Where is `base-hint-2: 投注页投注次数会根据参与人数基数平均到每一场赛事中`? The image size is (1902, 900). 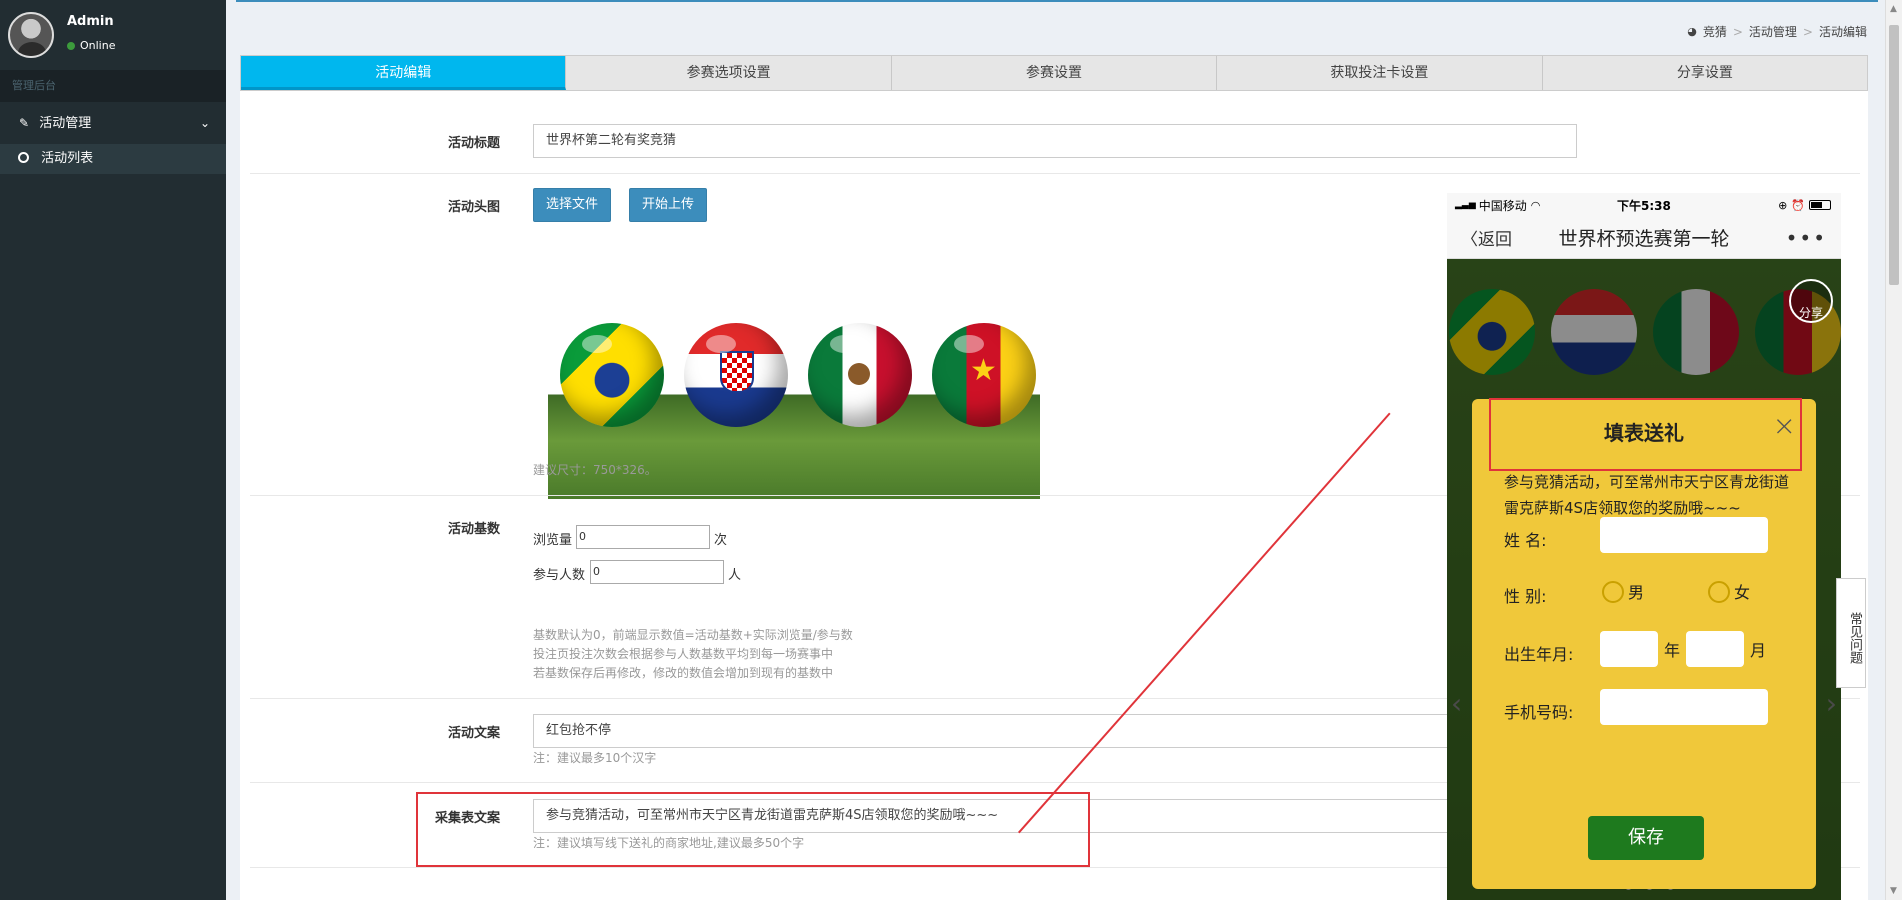
base-hint-2: 投注页投注次数会根据参与人数基数平均到每一场赛事中 is located at coordinates (683, 654).